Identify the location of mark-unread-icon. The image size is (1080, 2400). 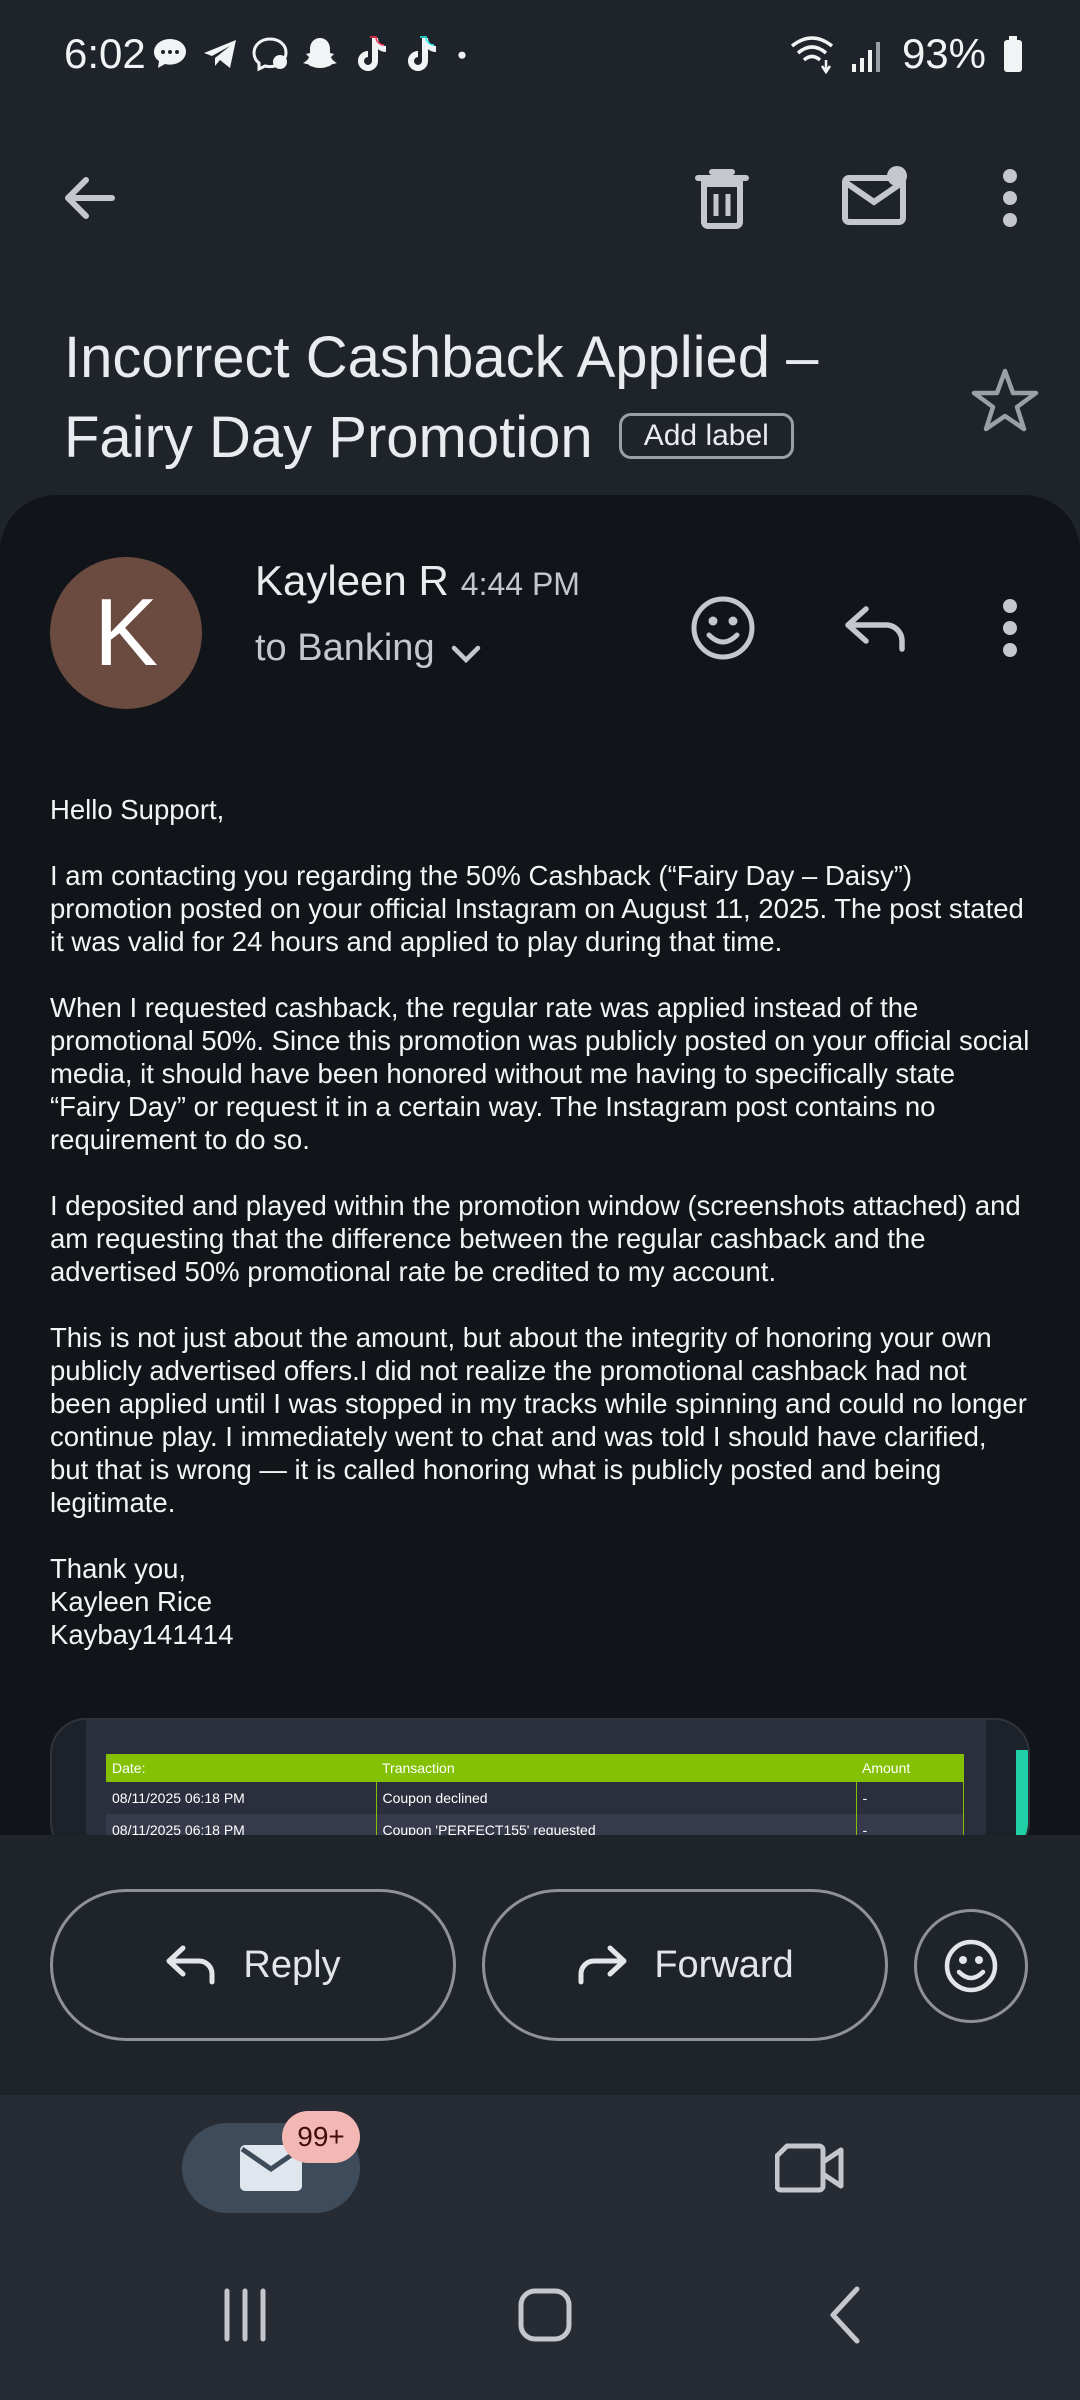
(876, 198).